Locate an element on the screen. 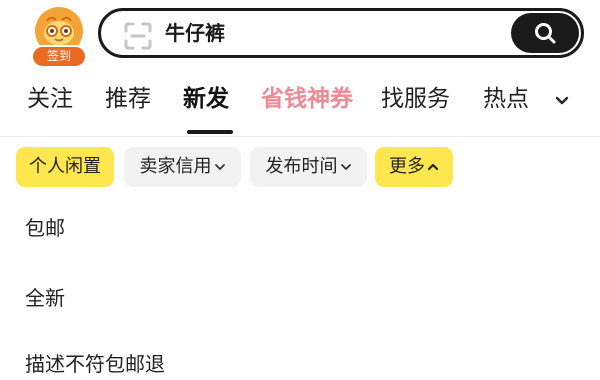 The width and height of the screenshot is (600, 380). filter-more: 更多 is located at coordinates (414, 167).